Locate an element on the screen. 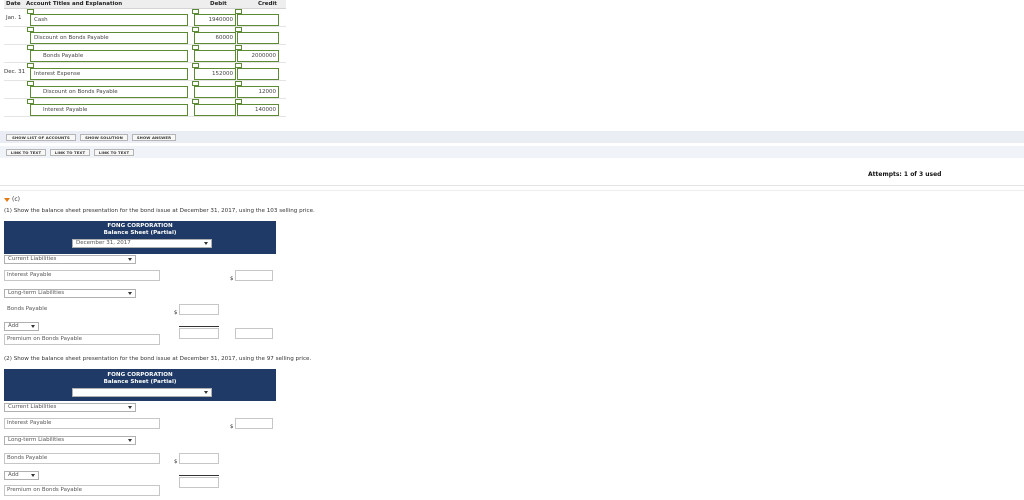 This screenshot has height=500, width=1024. header-credit: Credit is located at coordinates (267, 4).